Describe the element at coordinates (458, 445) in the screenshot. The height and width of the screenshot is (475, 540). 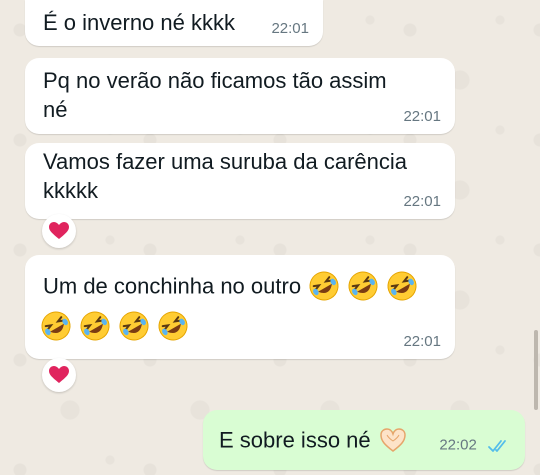
I see `message-time: 22:02` at that location.